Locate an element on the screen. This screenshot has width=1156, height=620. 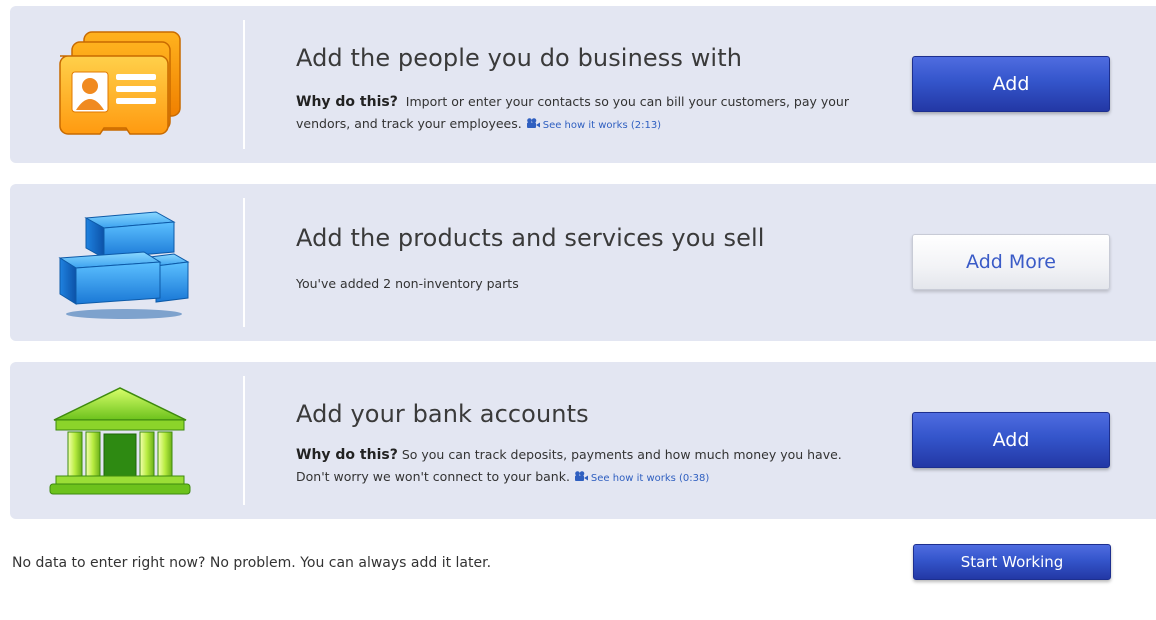
start-working-button: Start Working is located at coordinates (1012, 562).